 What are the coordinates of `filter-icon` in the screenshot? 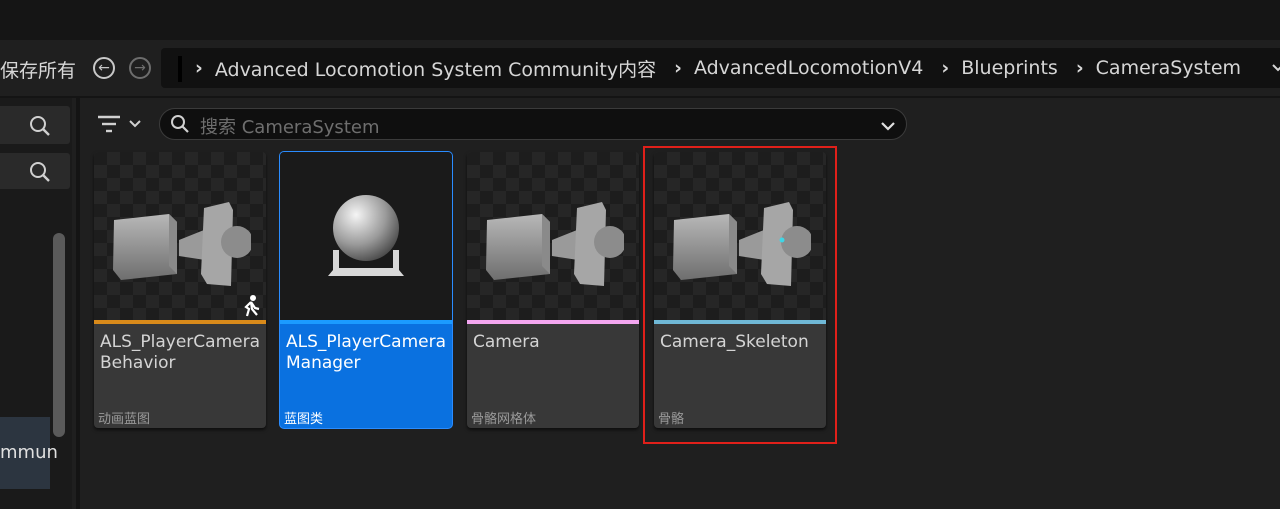 It's located at (119, 124).